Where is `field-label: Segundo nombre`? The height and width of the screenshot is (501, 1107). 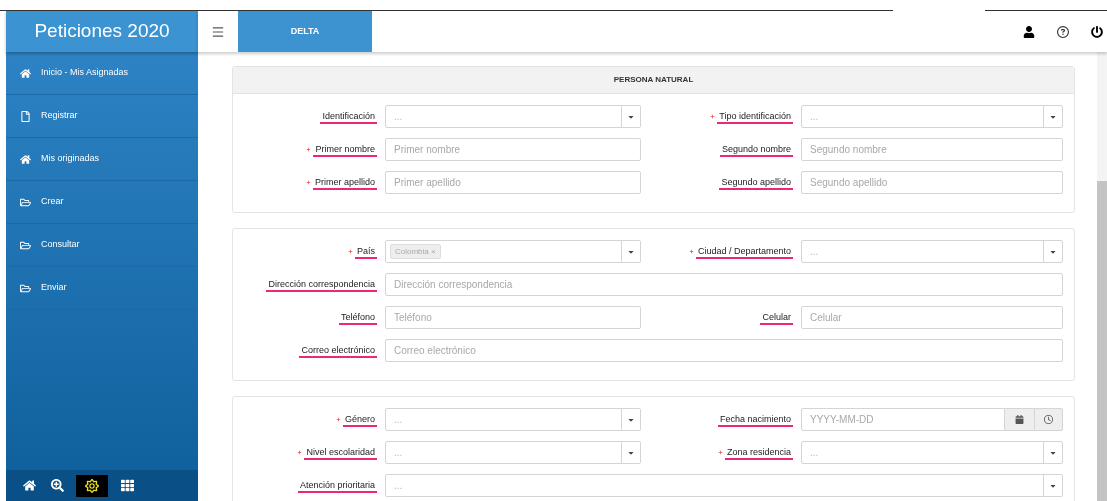 field-label: Segundo nombre is located at coordinates (756, 149).